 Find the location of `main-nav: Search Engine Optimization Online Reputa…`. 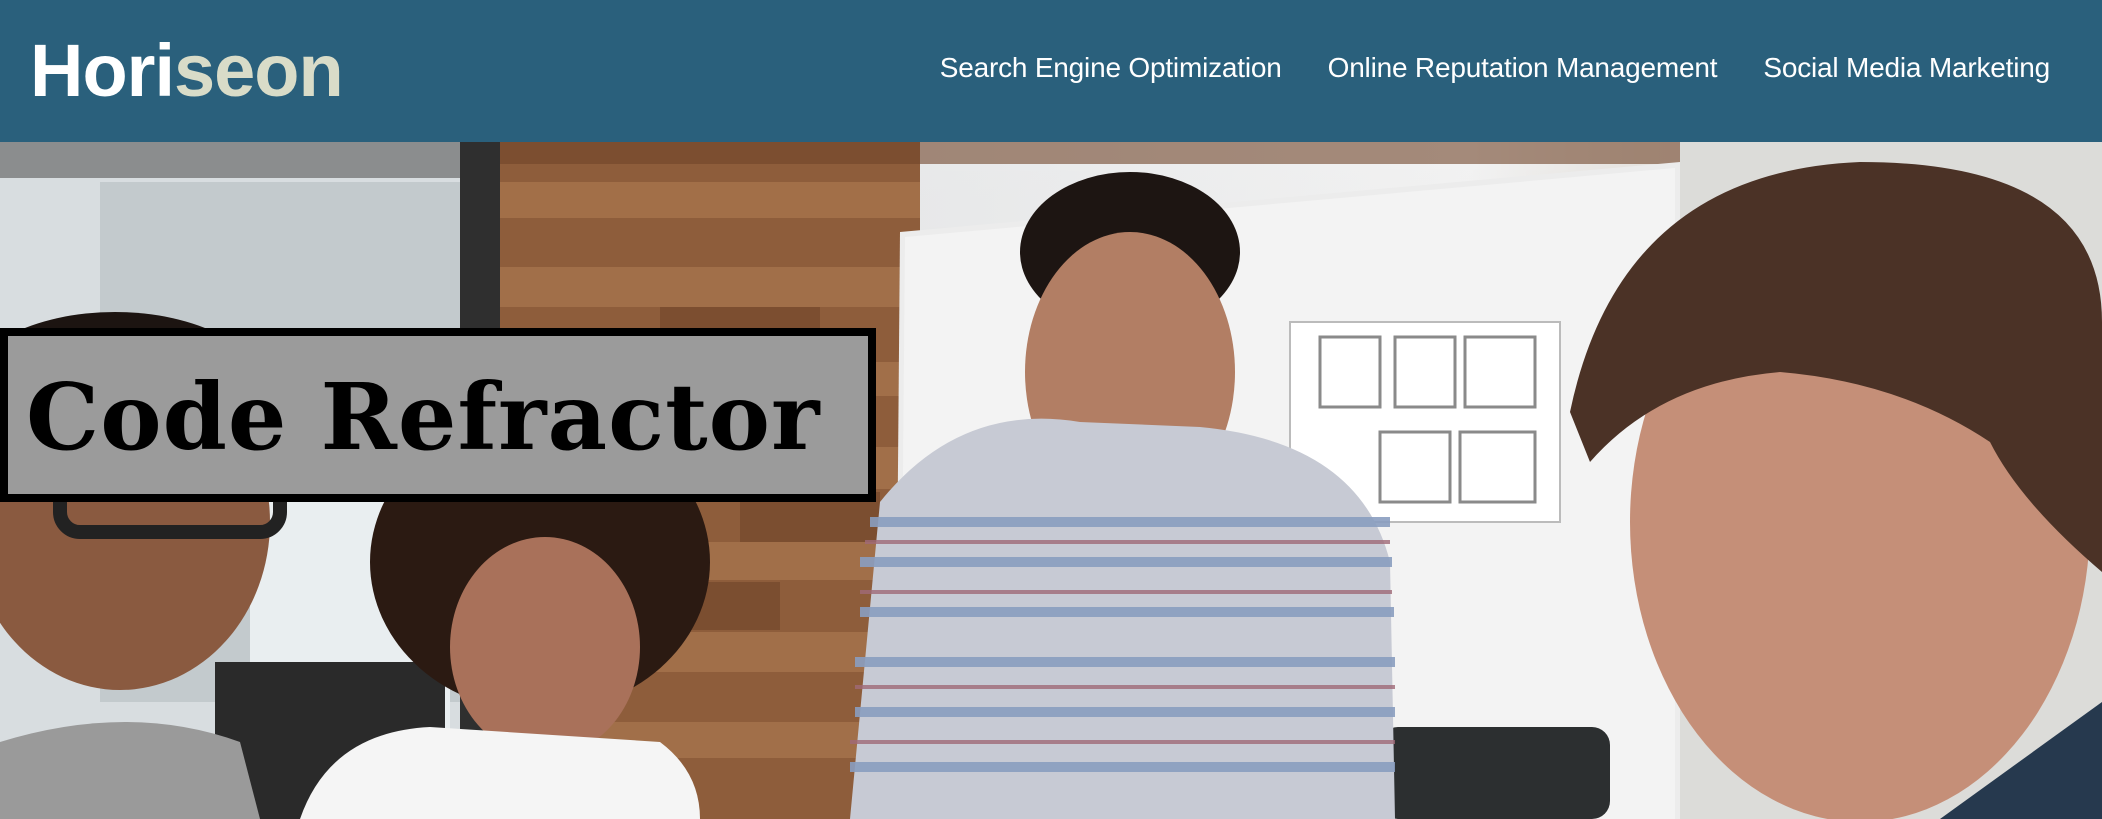

main-nav: Search Engine Optimization Online Reputa… is located at coordinates (1495, 68).